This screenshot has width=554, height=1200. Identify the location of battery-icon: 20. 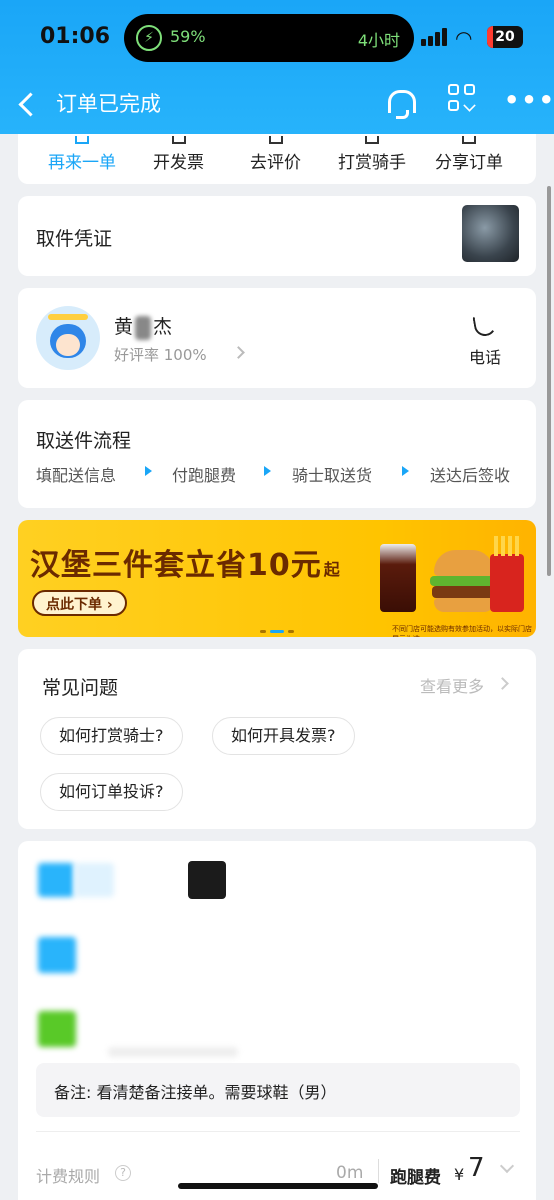
(505, 37).